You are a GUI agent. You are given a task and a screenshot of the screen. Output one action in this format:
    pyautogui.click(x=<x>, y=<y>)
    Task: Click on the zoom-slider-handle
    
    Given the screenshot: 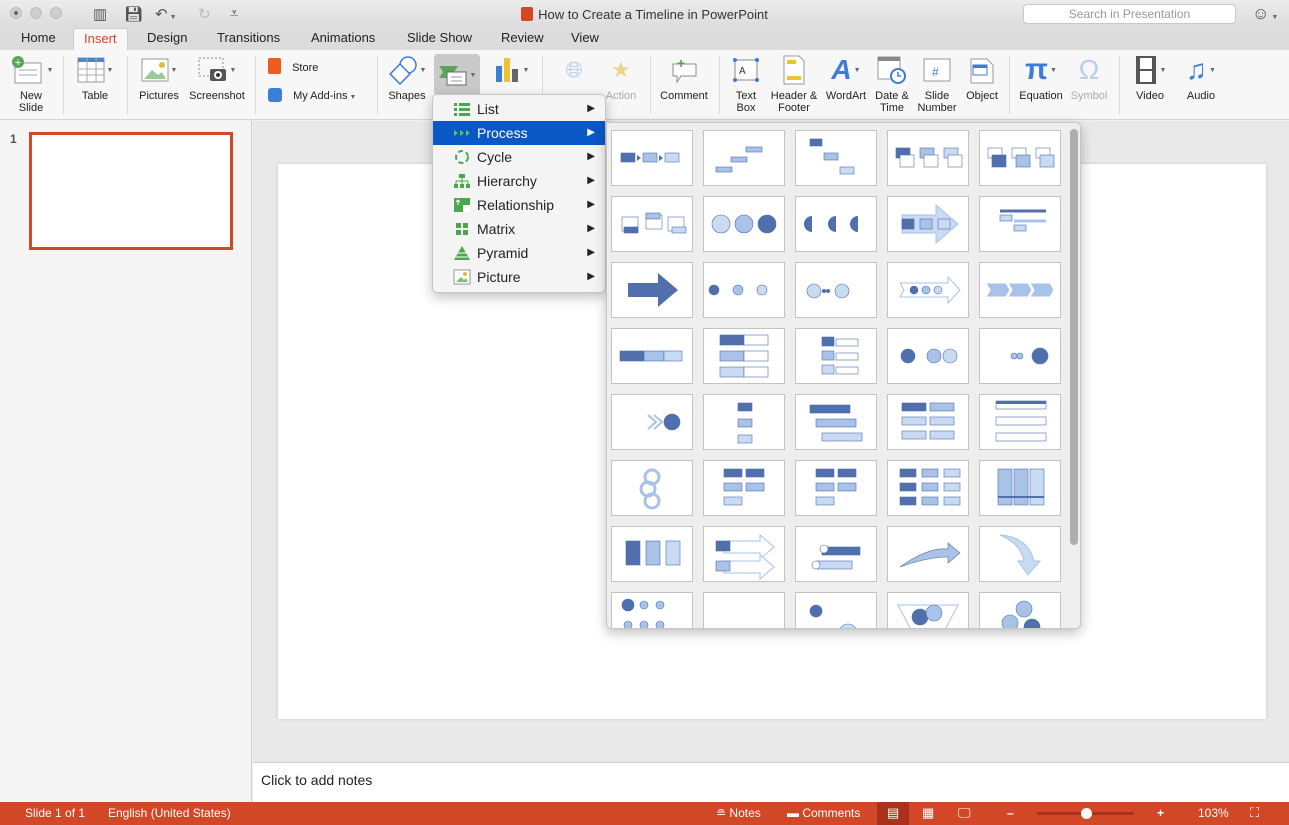 What is the action you would take?
    pyautogui.click(x=1086, y=813)
    